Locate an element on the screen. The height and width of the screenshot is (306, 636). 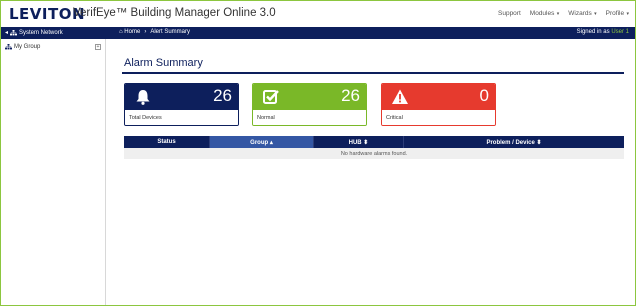
plus-box-icon: + is located at coordinates (98, 47).